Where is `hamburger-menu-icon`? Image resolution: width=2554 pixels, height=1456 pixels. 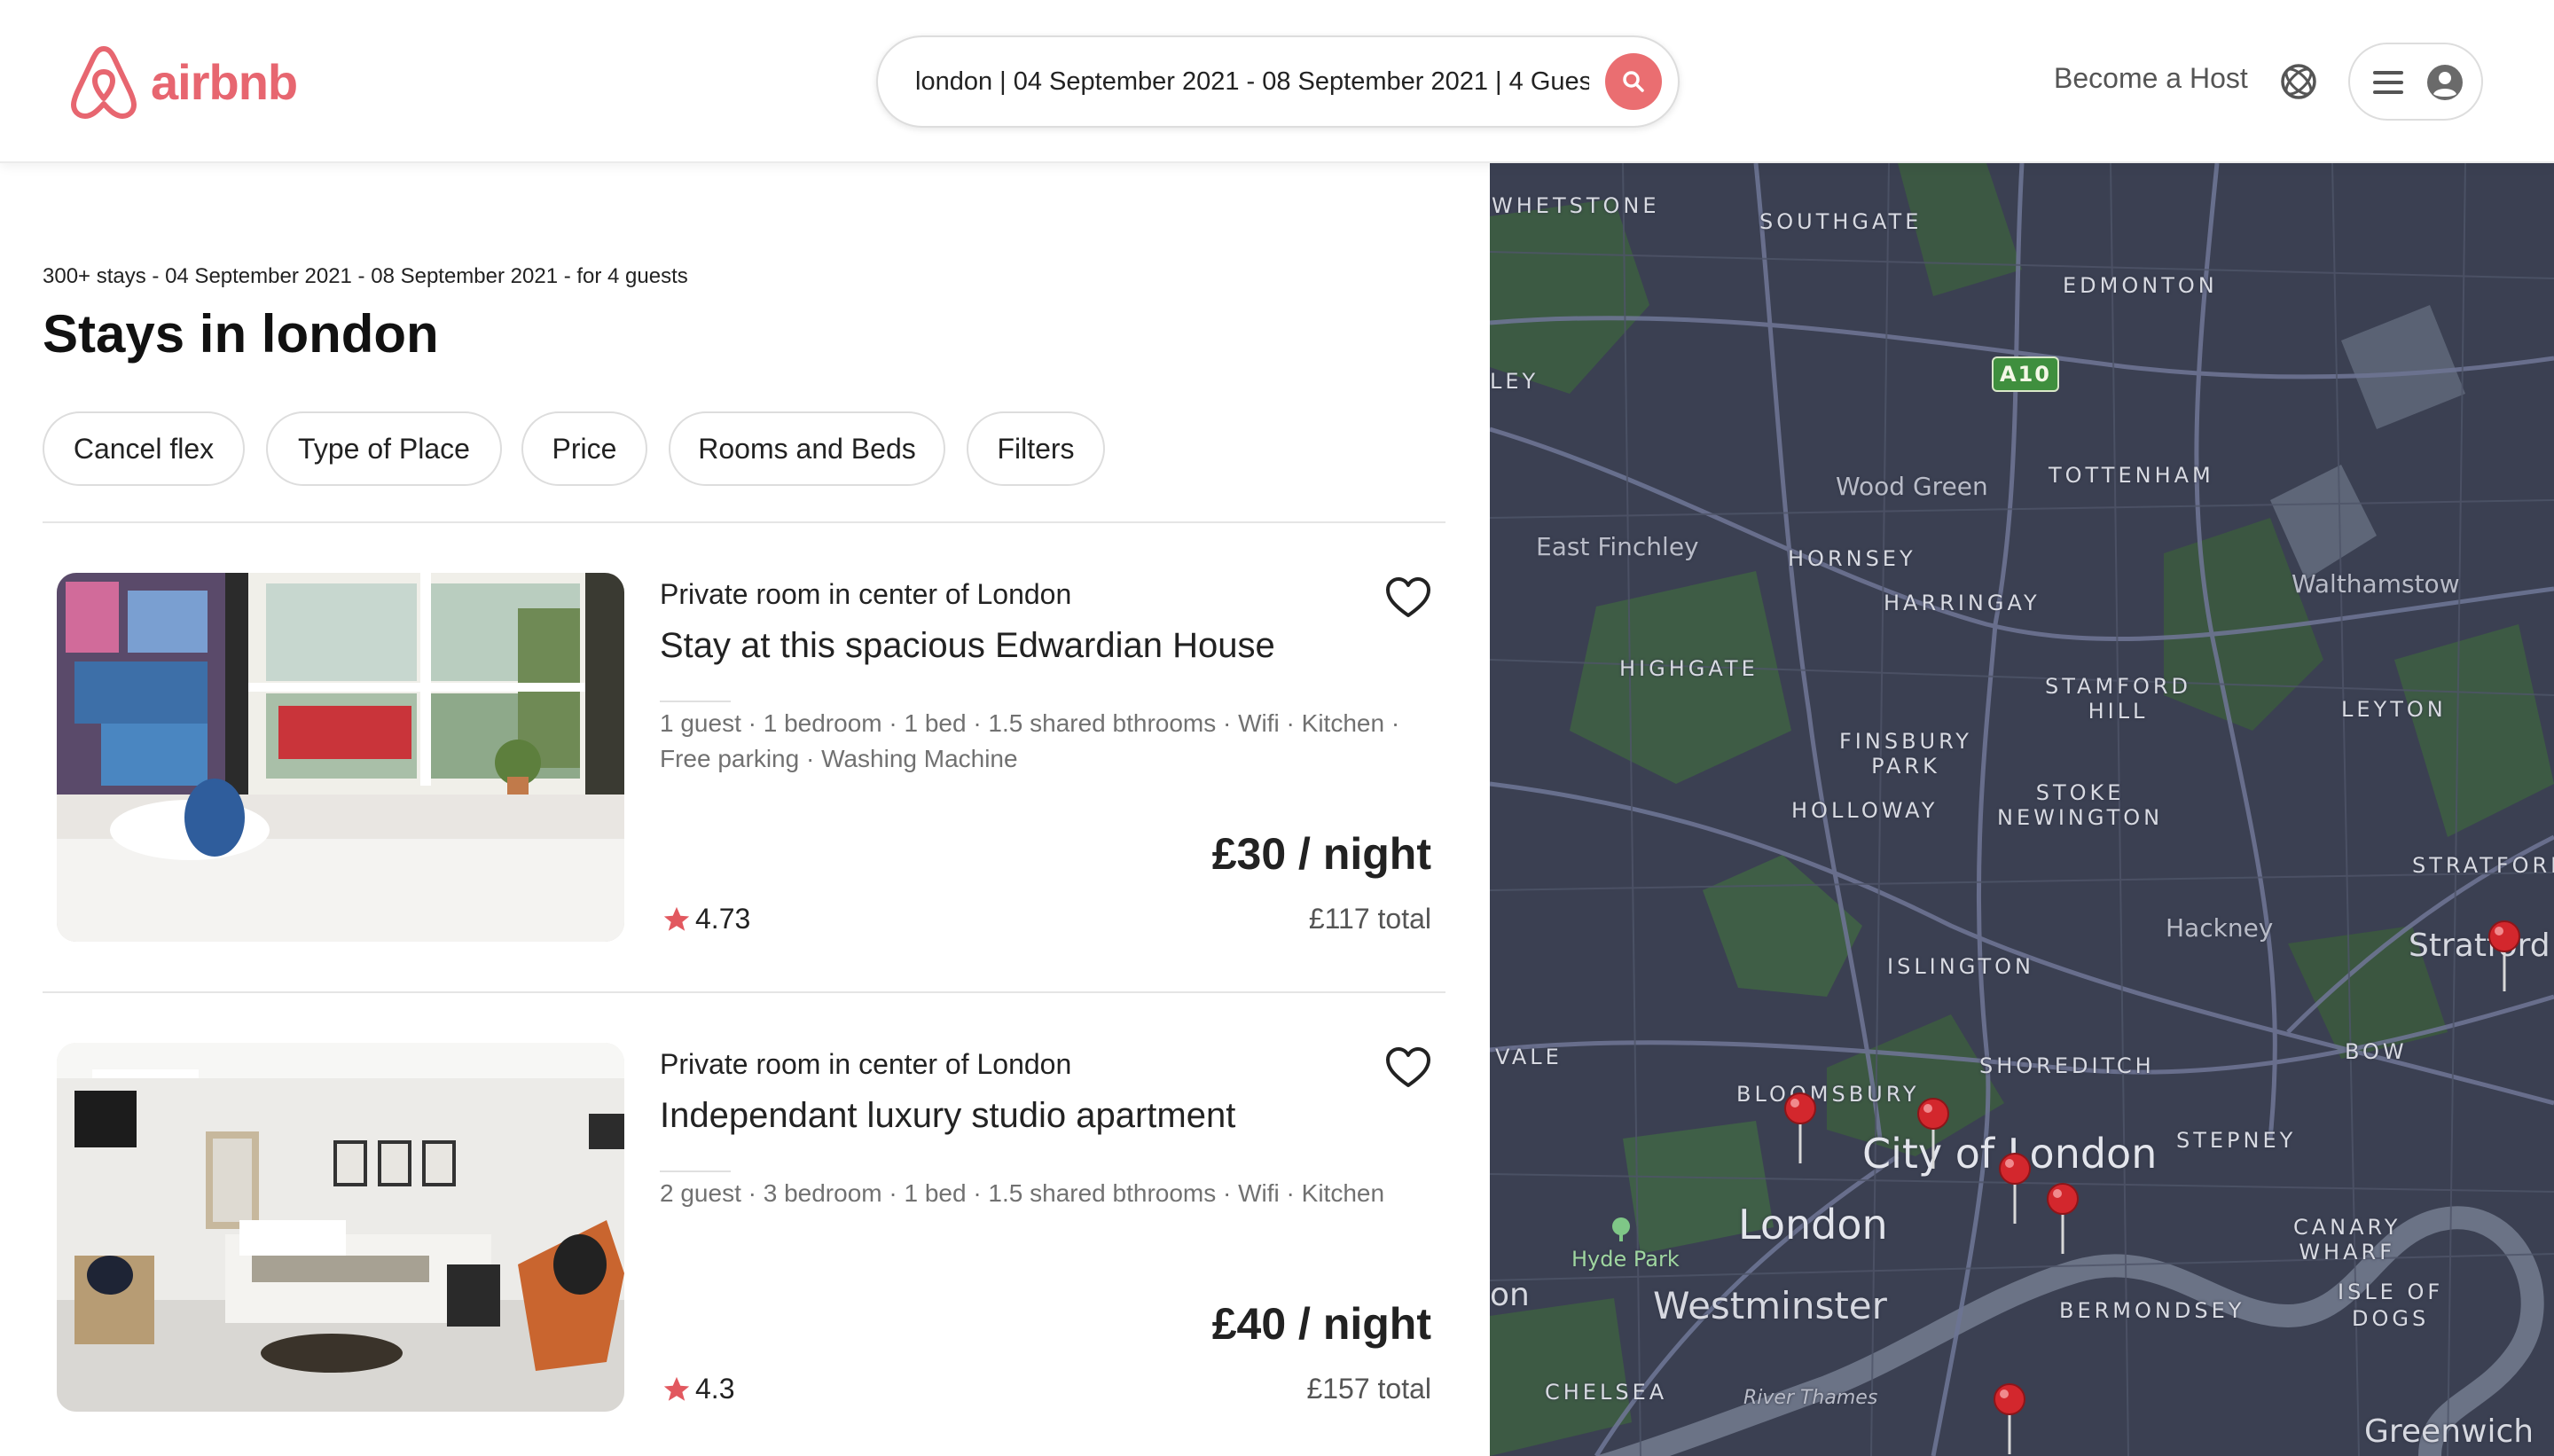
hamburger-menu-icon is located at coordinates (2388, 82).